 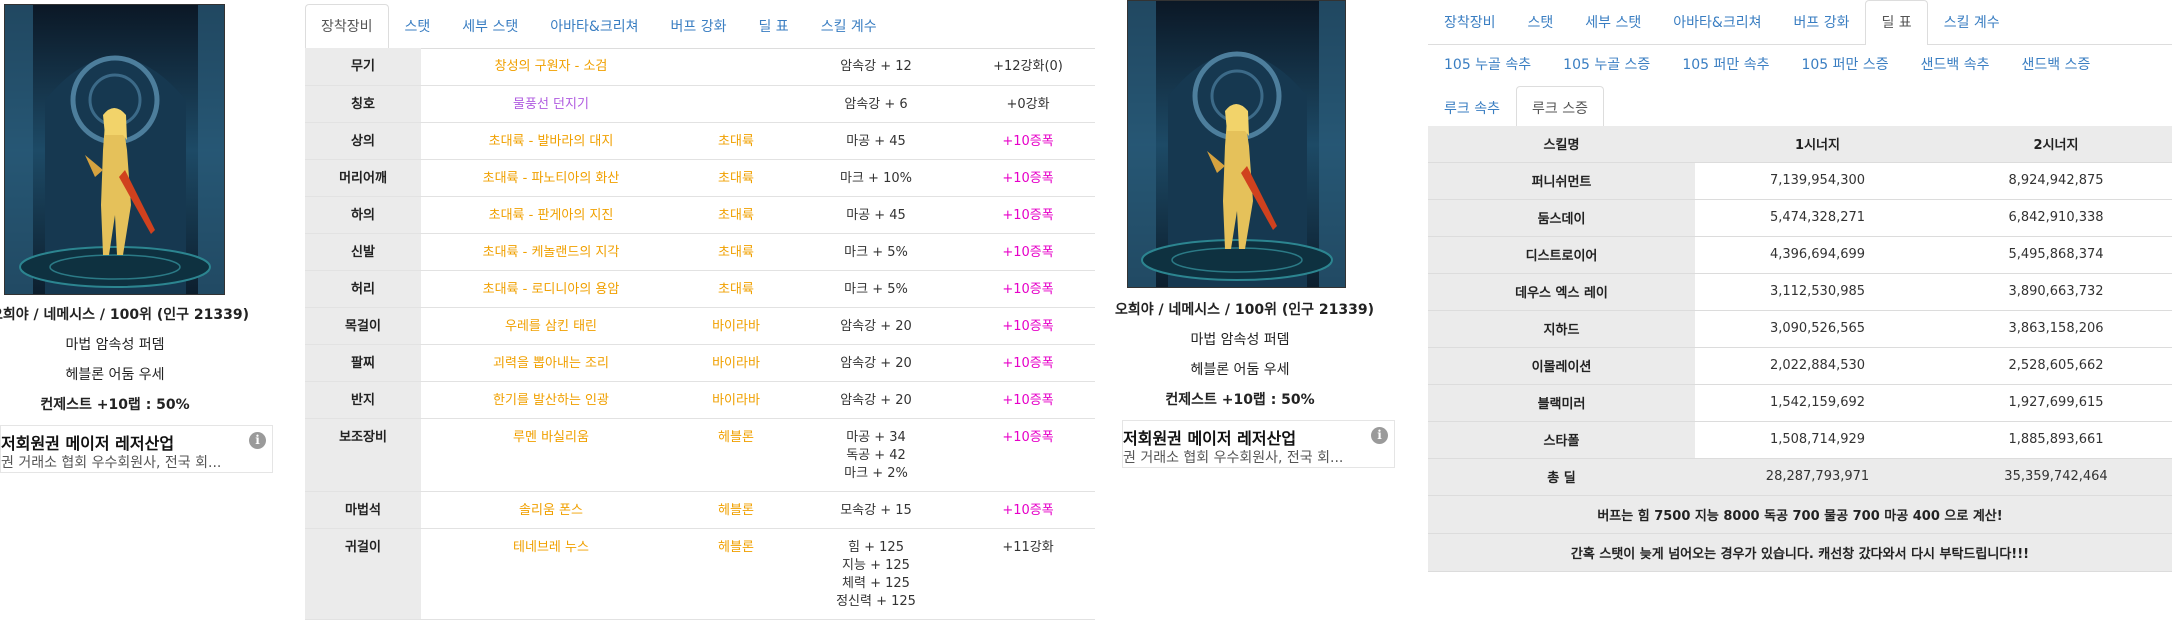 What do you see at coordinates (1559, 108) in the screenshot?
I see `subtab-luke-seujeung: 루크 스증` at bounding box center [1559, 108].